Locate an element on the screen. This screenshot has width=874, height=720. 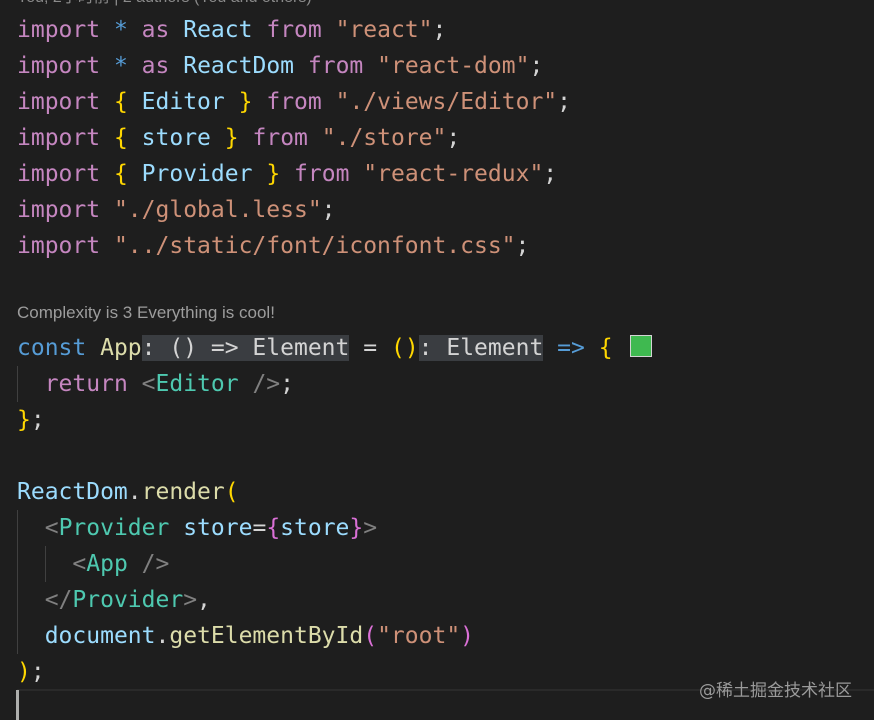
string-token: "root" is located at coordinates (419, 636).